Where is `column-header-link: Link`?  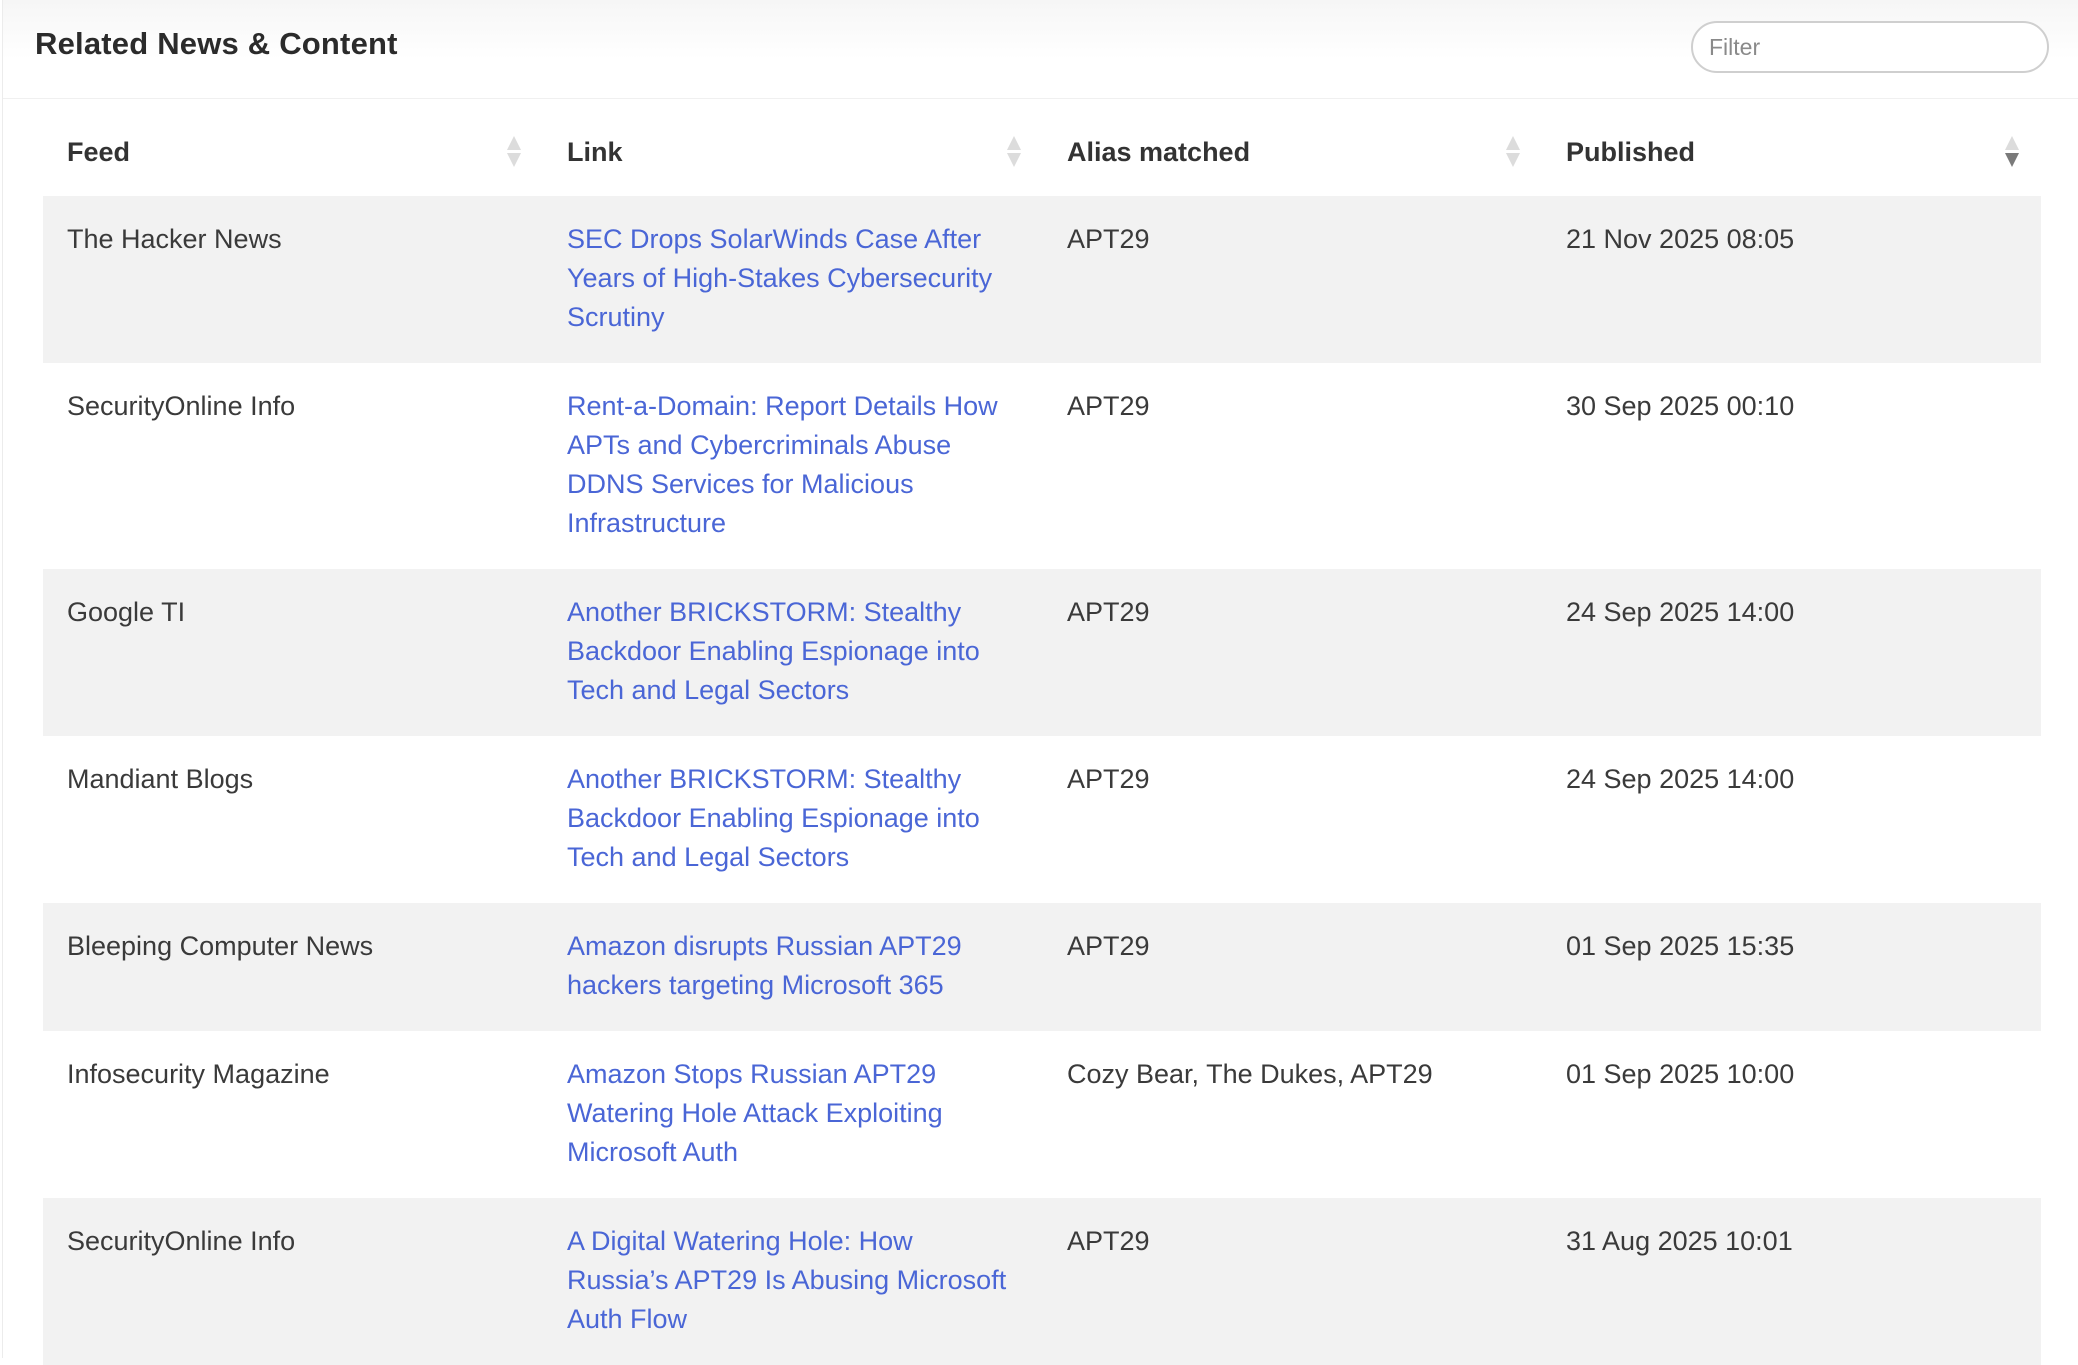
column-header-link: Link is located at coordinates (793, 152).